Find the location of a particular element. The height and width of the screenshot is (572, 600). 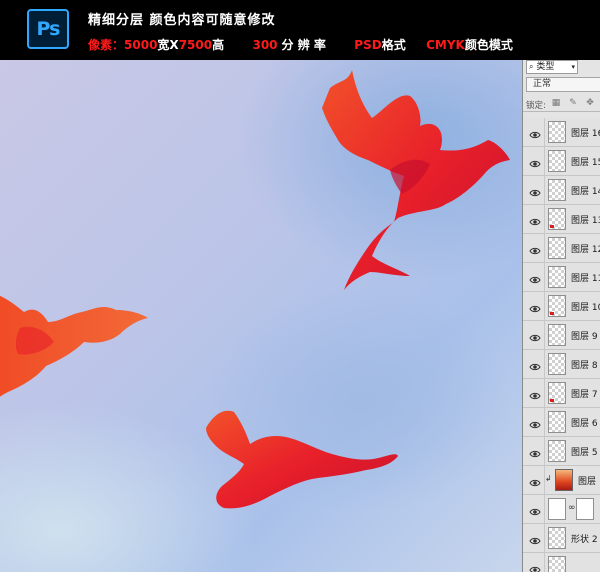

dove-small is located at coordinates (302, 459).